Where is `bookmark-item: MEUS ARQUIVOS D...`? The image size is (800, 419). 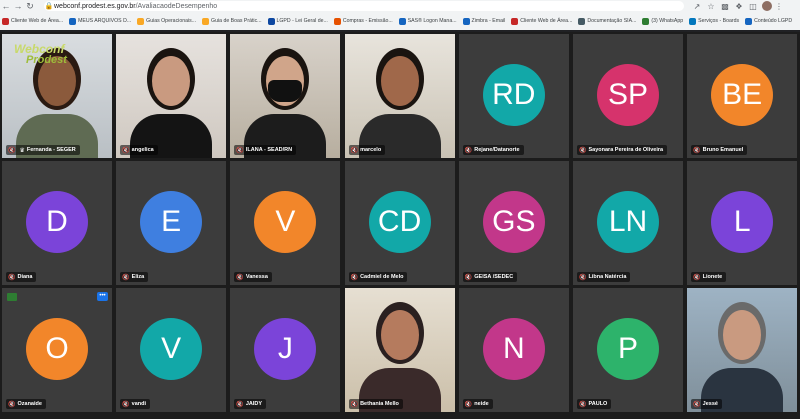
bookmark-item: MEUS ARQUIVOS D... is located at coordinates (100, 21).